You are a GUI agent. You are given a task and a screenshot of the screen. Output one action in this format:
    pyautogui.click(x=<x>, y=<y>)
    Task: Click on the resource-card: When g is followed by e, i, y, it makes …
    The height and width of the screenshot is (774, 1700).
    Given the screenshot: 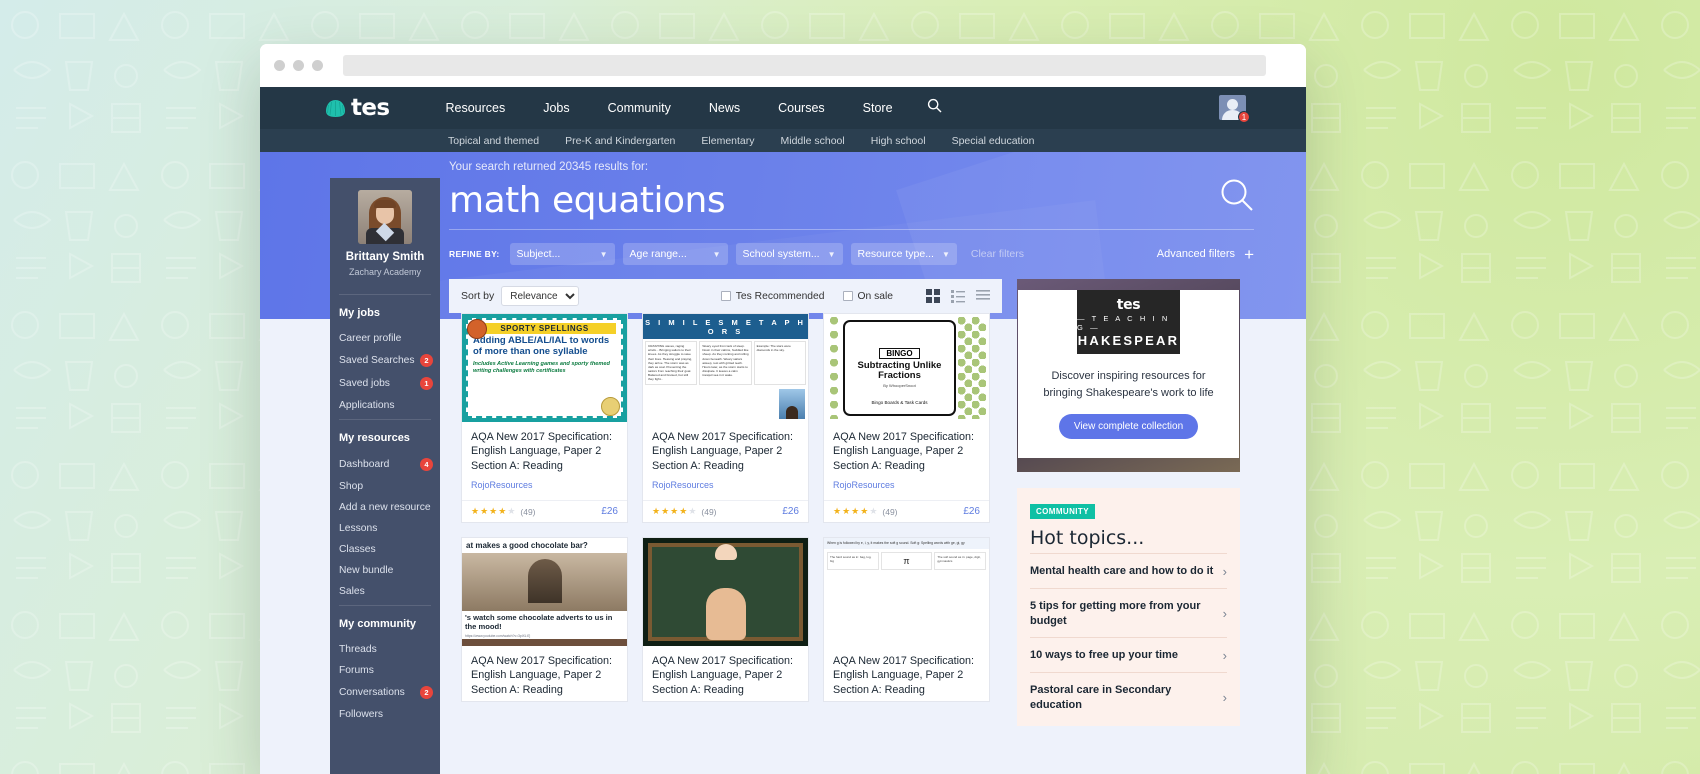 What is the action you would take?
    pyautogui.click(x=906, y=620)
    